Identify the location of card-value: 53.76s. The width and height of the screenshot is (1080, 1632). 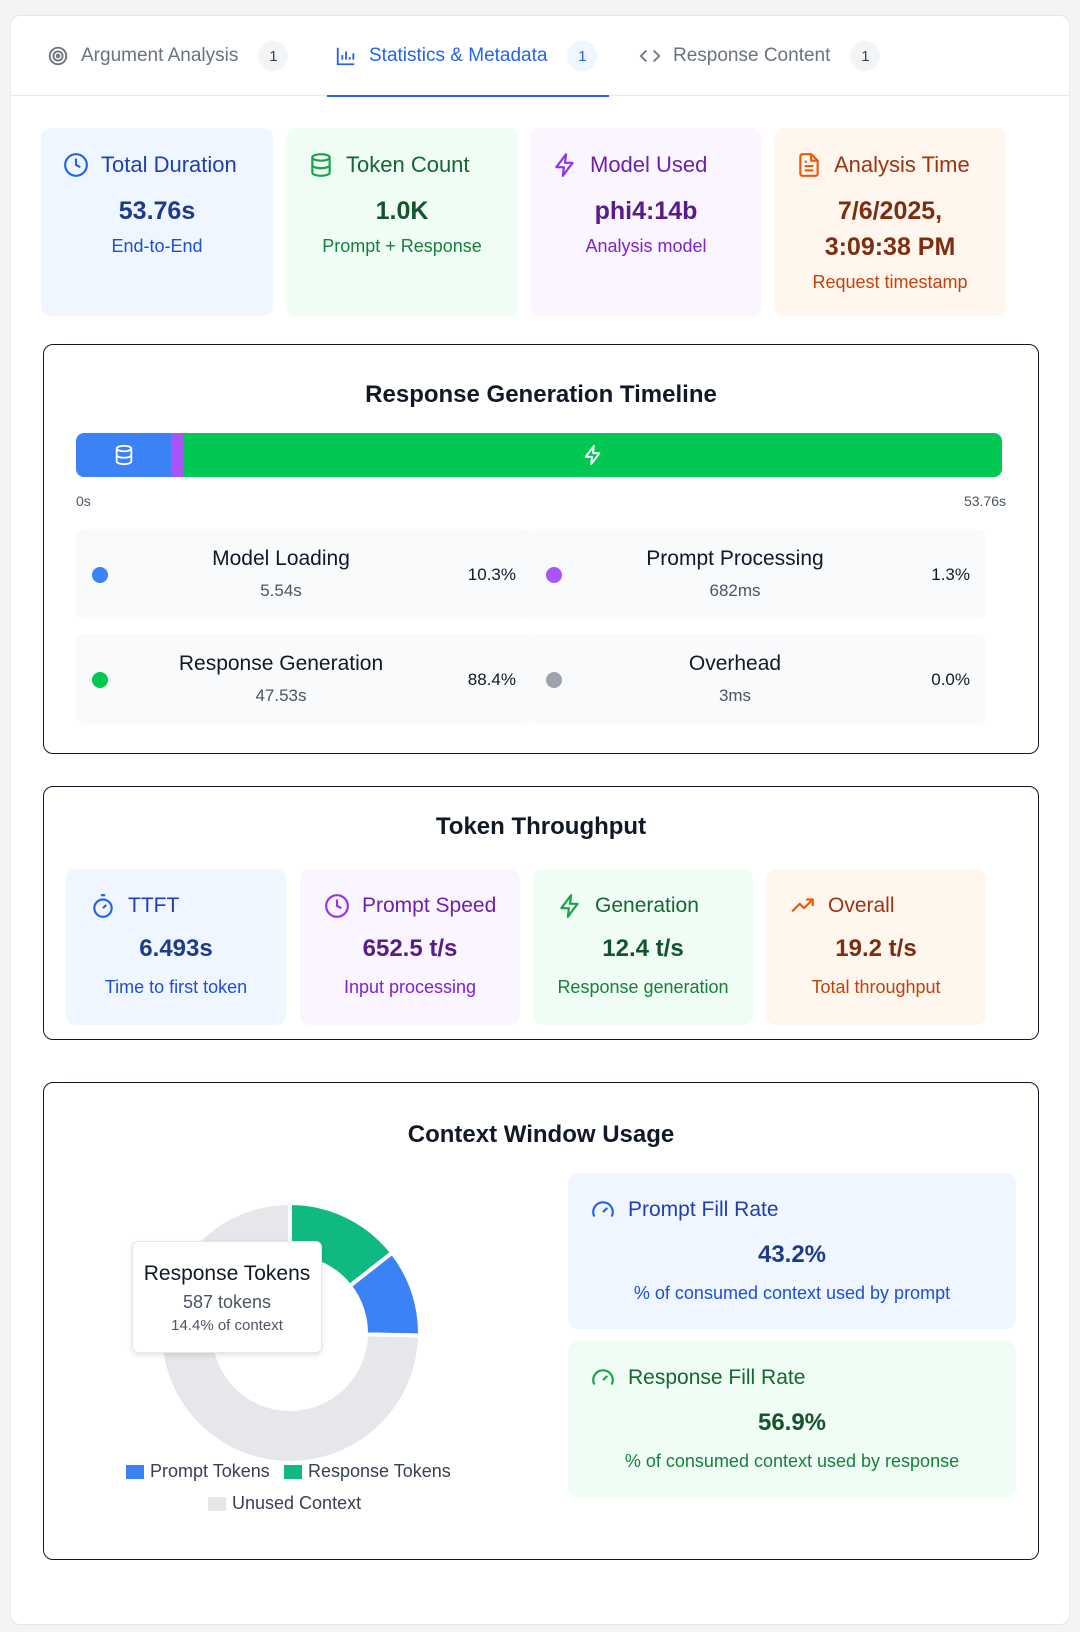
(157, 211).